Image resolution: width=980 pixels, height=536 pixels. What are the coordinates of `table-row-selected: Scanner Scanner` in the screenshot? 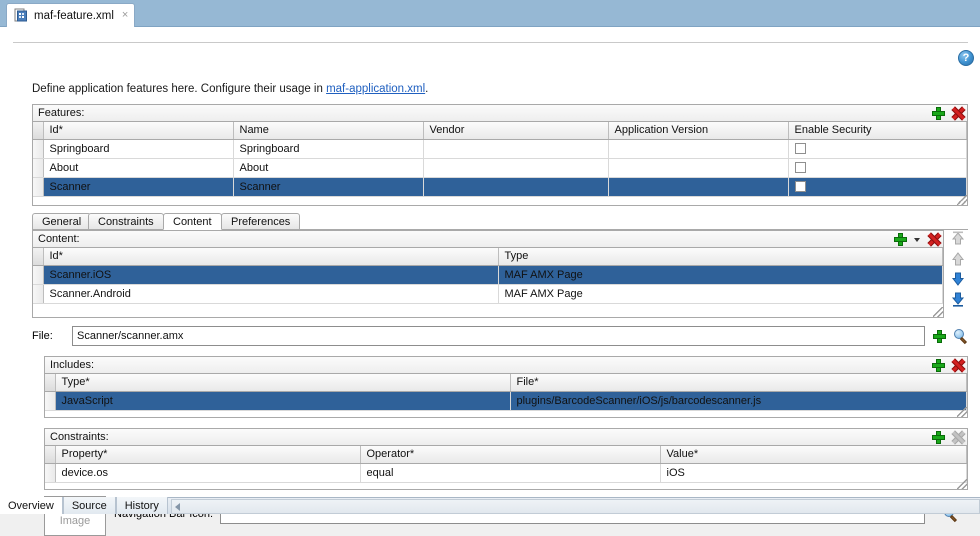 It's located at (500, 186).